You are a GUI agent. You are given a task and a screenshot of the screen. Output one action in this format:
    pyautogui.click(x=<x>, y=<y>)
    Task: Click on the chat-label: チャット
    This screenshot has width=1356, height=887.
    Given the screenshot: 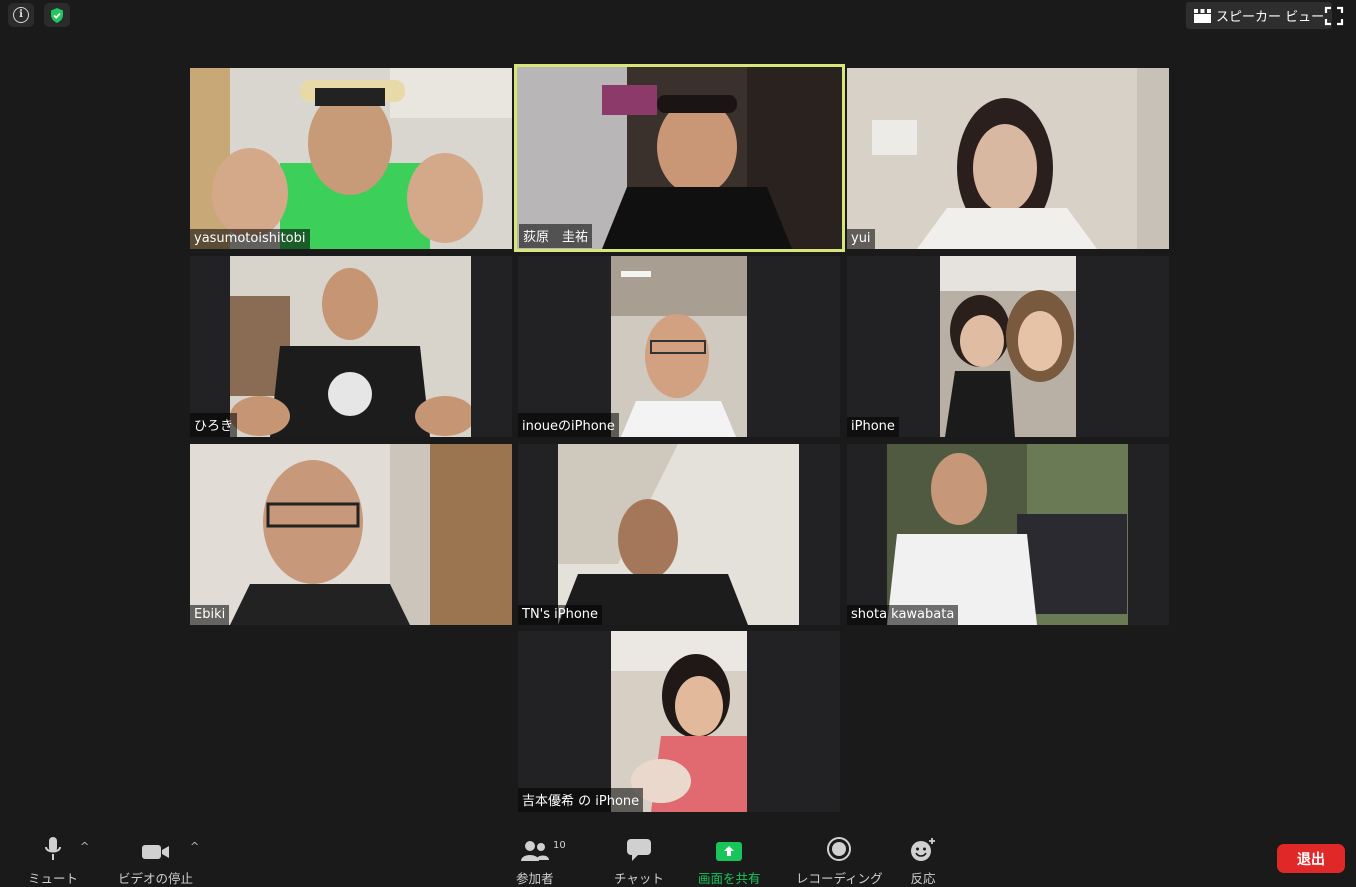 What is the action you would take?
    pyautogui.click(x=639, y=878)
    